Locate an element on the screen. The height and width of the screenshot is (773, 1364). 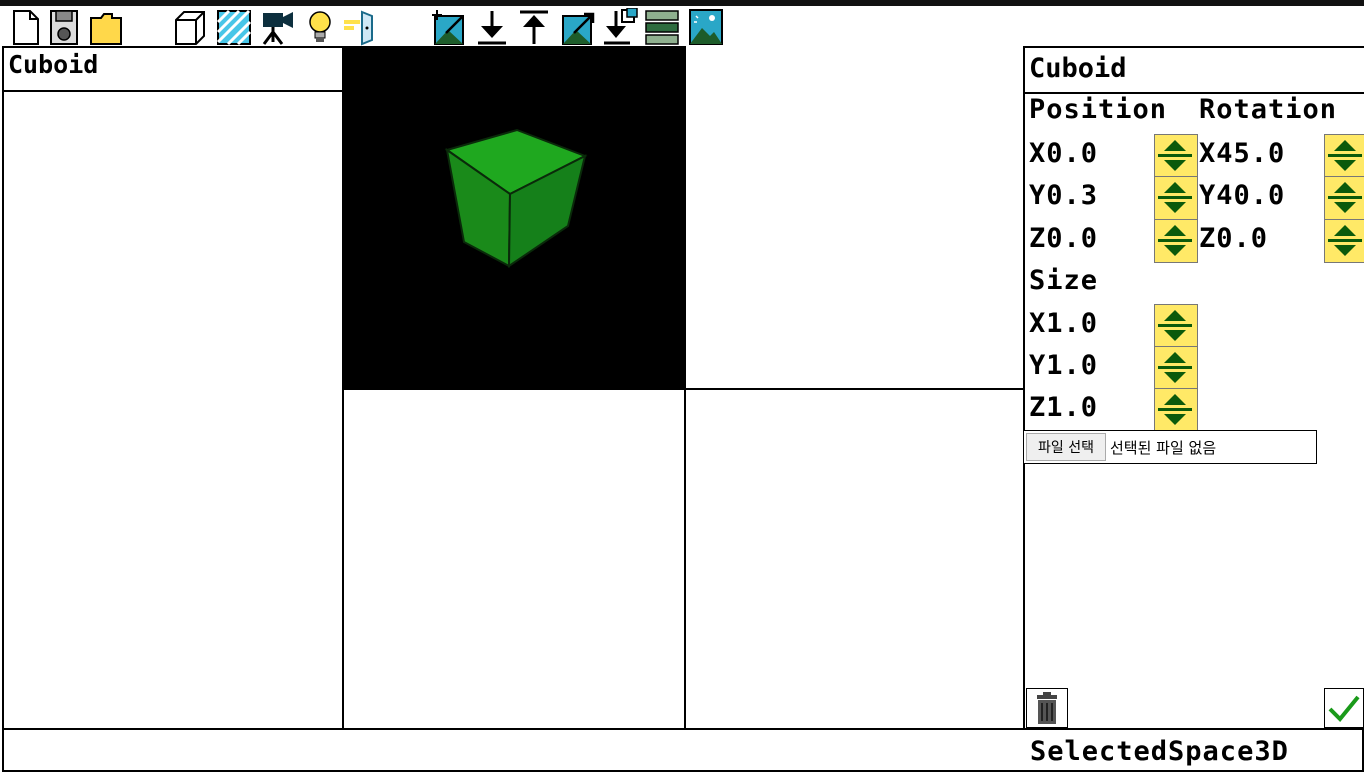
size-z-value: Z1.0 is located at coordinates (1064, 407).